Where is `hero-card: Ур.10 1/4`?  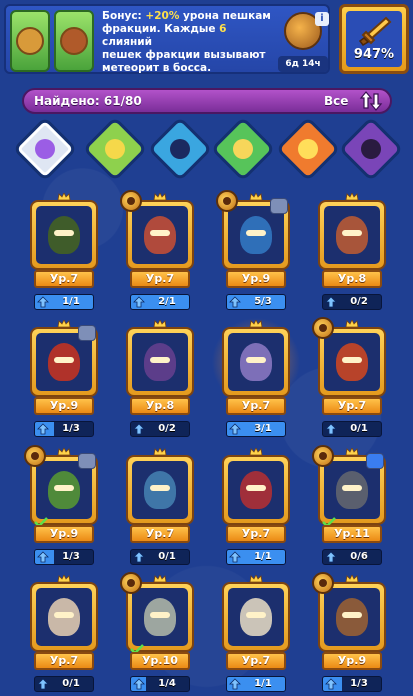 hero-card: Ур.10 1/4 is located at coordinates (157, 634).